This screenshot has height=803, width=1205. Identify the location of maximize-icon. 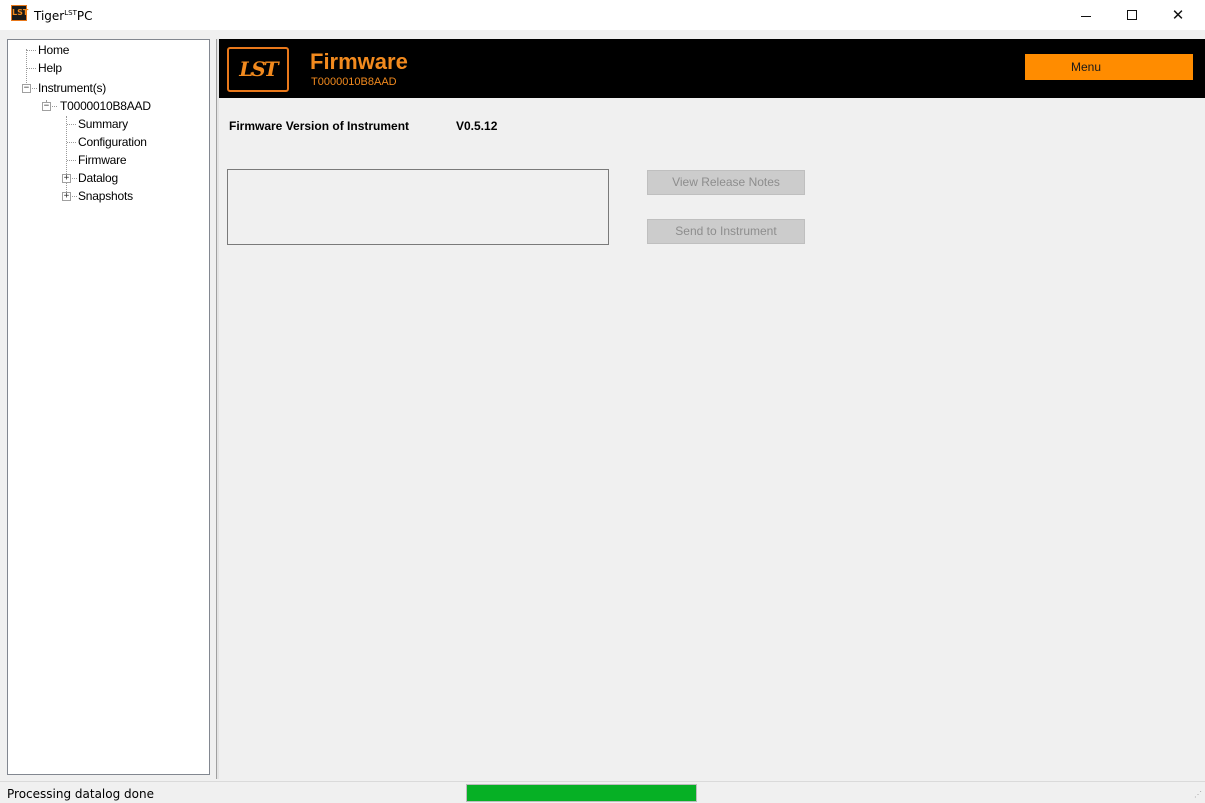
(1132, 15).